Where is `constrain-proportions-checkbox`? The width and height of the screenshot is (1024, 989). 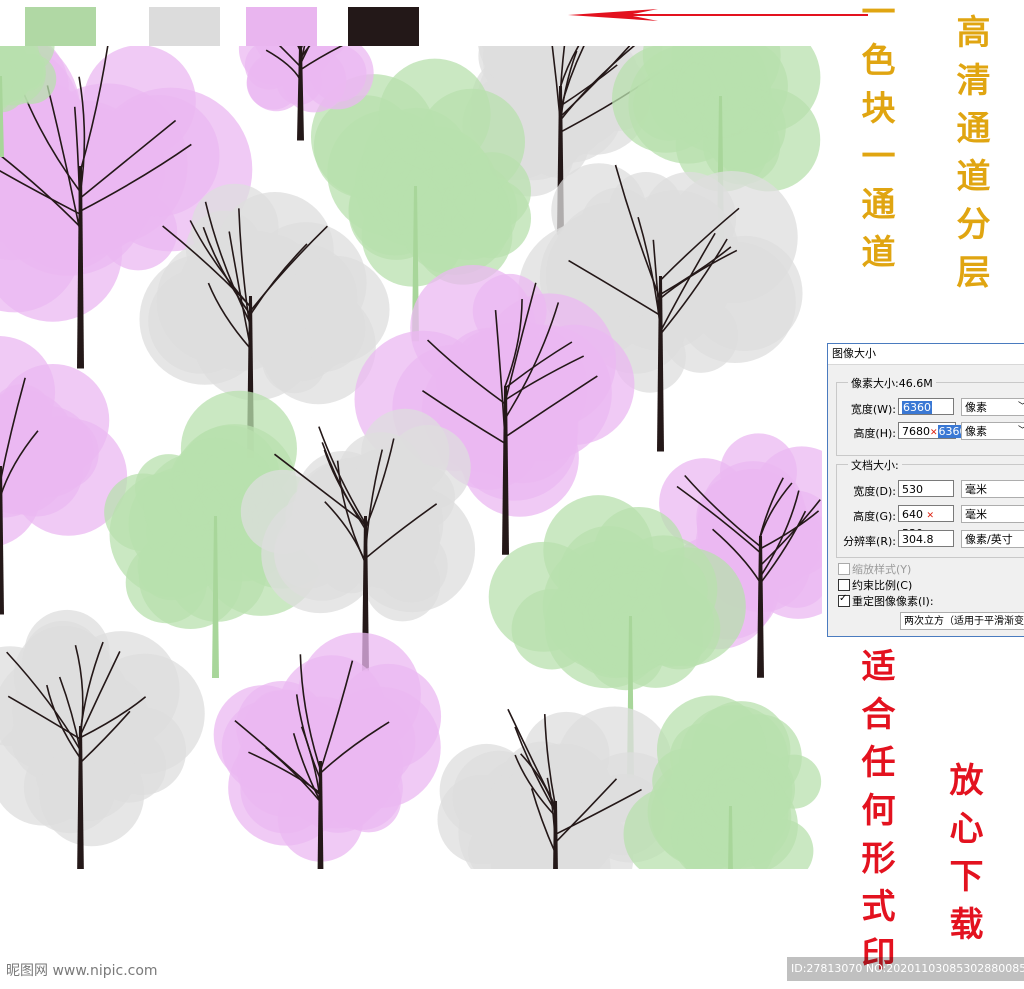
constrain-proportions-checkbox is located at coordinates (844, 585).